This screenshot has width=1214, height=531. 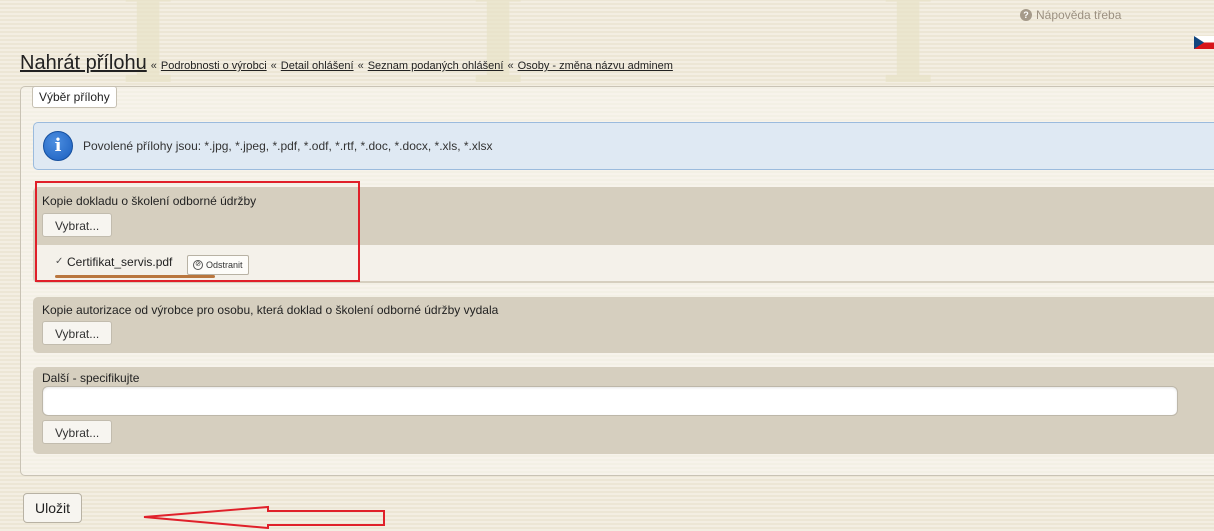 I want to click on breadcrumb-persons-rename: Osoby - změna názvu adminem, so click(x=595, y=66).